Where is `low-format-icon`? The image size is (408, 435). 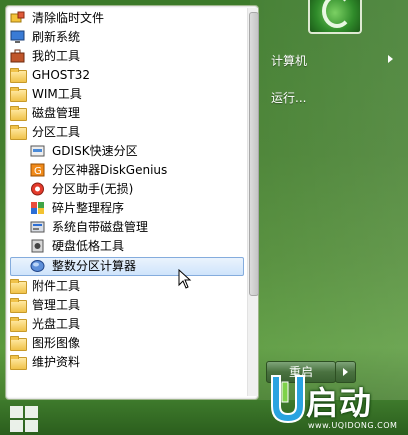
low-format-icon is located at coordinates (37, 246).